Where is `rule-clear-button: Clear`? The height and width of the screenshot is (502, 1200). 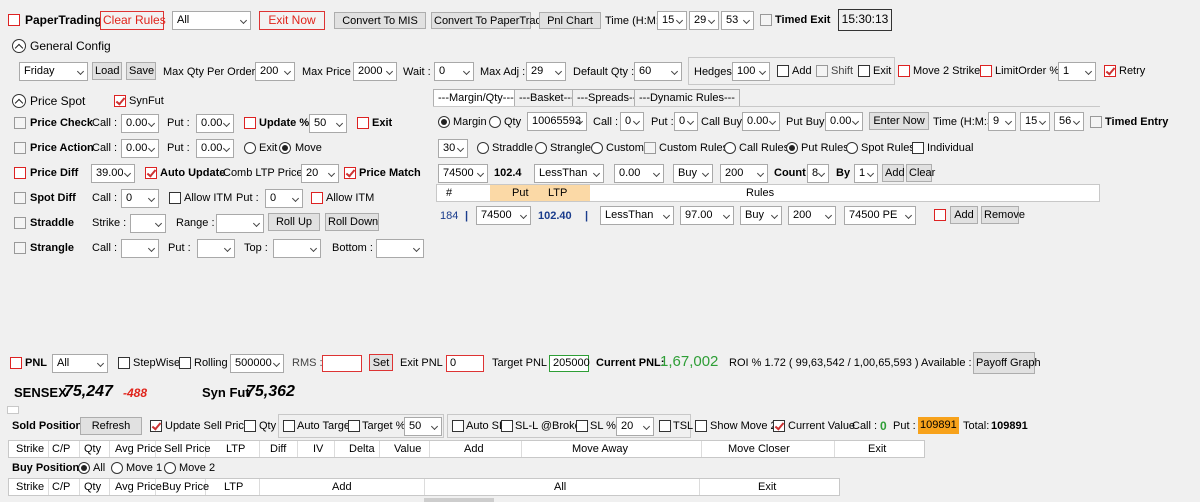
rule-clear-button: Clear is located at coordinates (920, 173).